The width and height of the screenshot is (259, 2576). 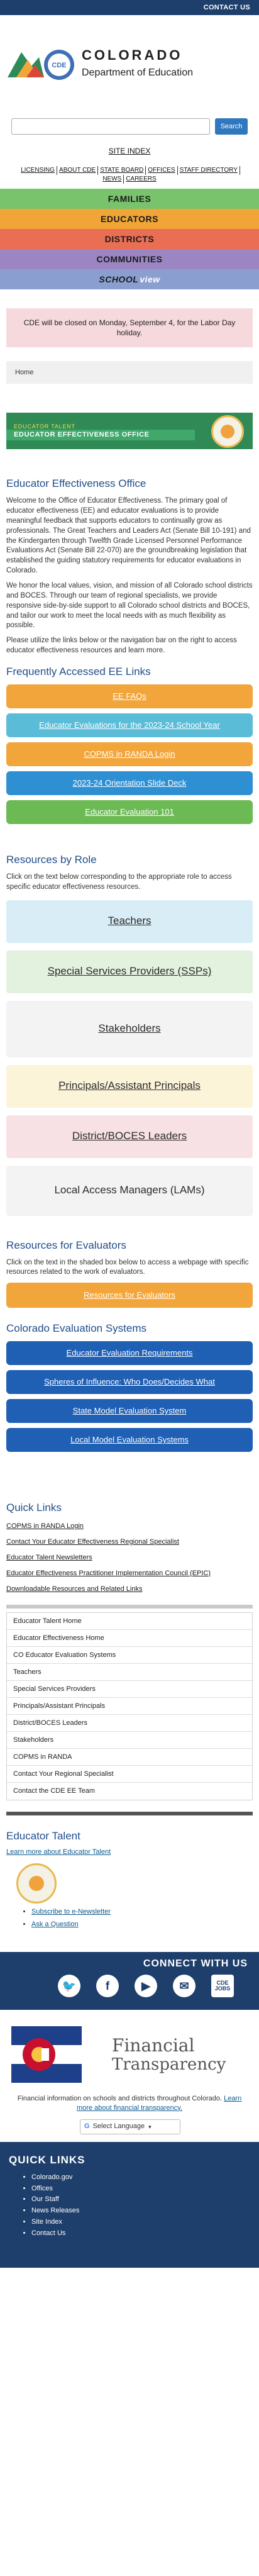 I want to click on connect-with-us: CONNECT WITH US 🐦 f ▶ ✉ CDE JOBS, so click(x=129, y=1980).